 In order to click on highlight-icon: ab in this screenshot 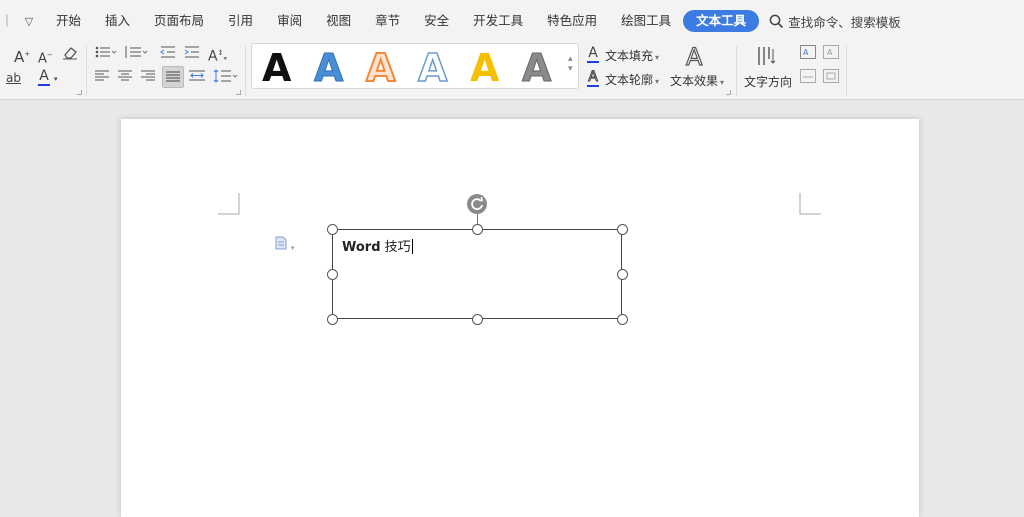, I will do `click(13, 78)`.